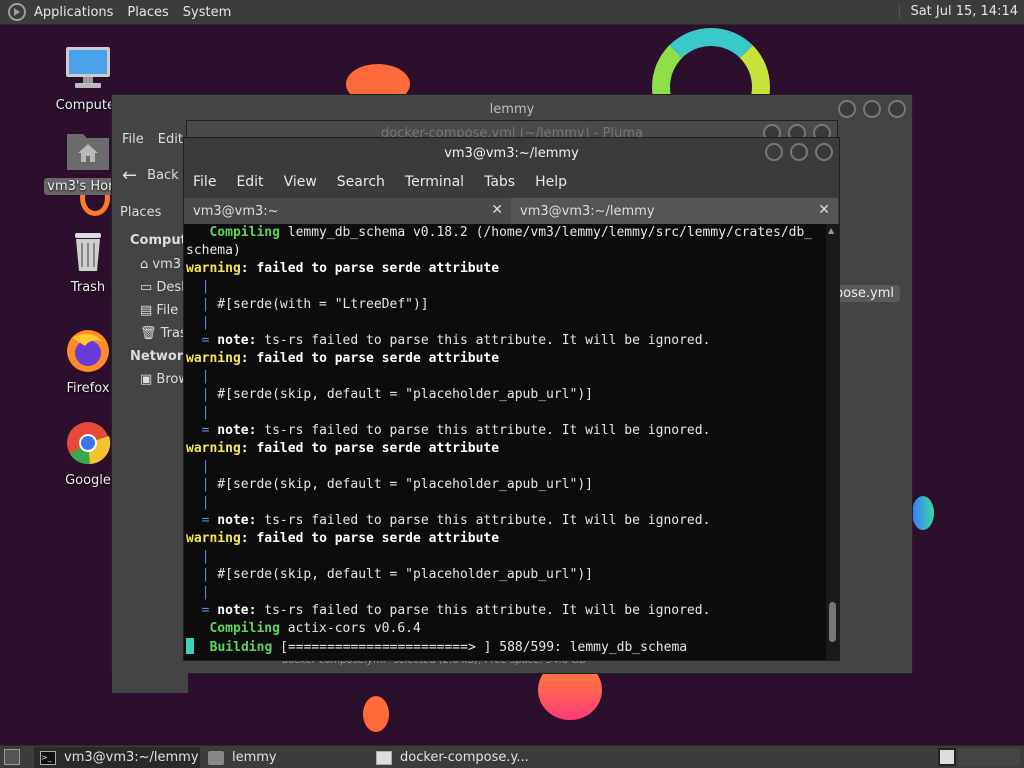  What do you see at coordinates (319, 304) in the screenshot?
I see `terminal-text: #[serde(with = "LtreeDef")]` at bounding box center [319, 304].